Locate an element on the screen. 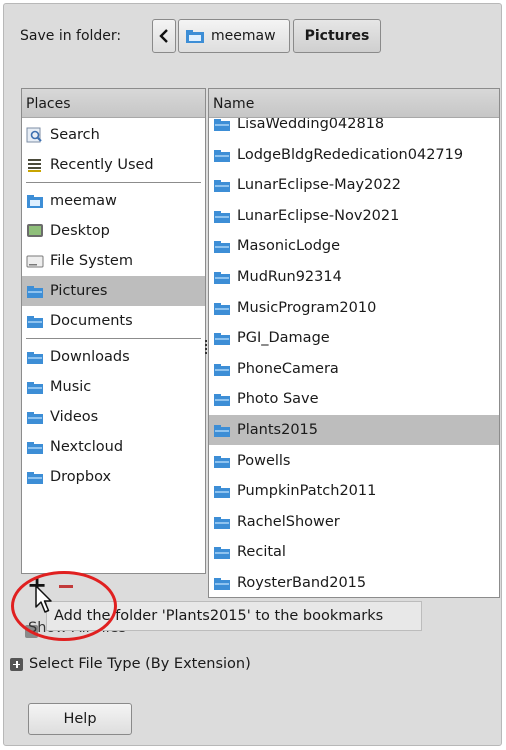 This screenshot has height=750, width=506. file-row: MasonicLodge is located at coordinates (354, 246).